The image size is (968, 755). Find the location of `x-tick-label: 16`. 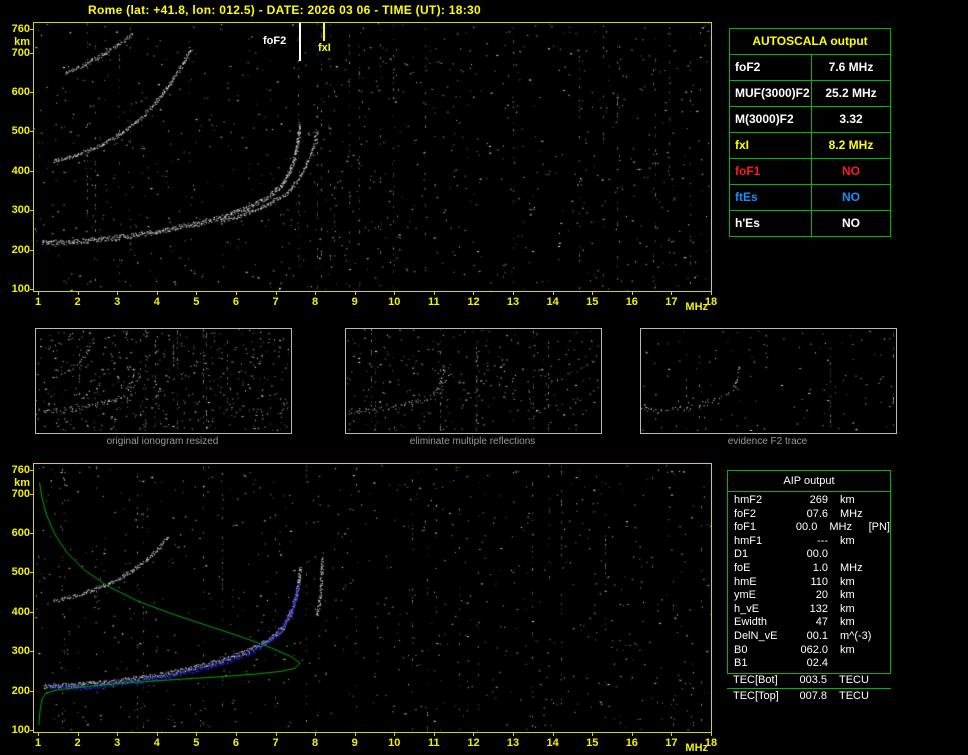

x-tick-label: 16 is located at coordinates (631, 302).